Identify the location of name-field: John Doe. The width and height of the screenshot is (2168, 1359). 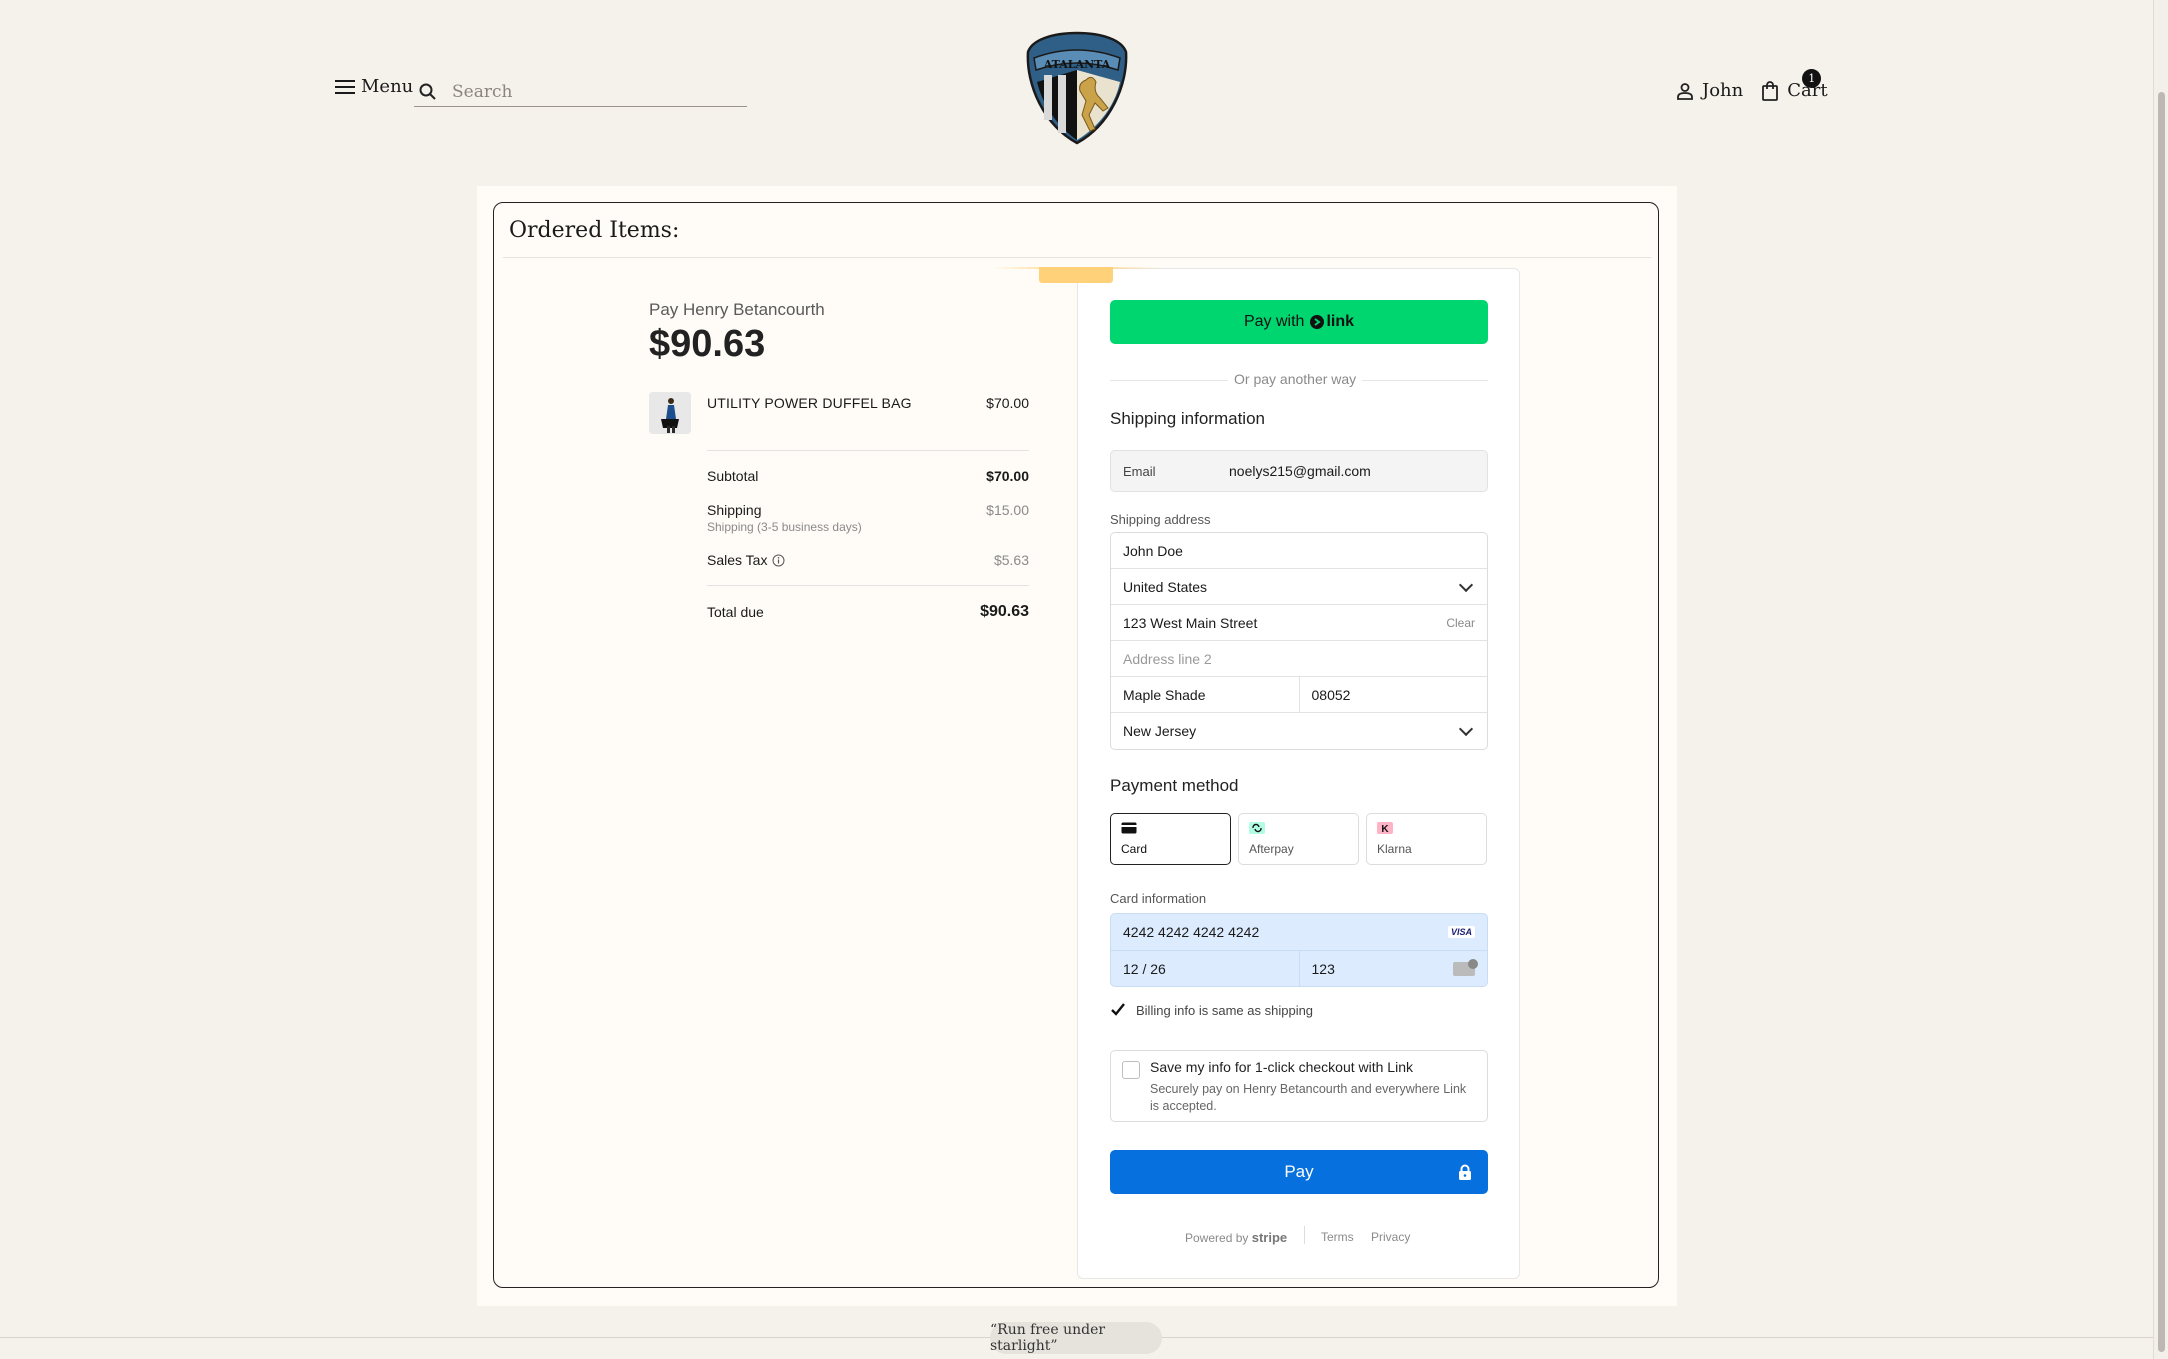
(1299, 551).